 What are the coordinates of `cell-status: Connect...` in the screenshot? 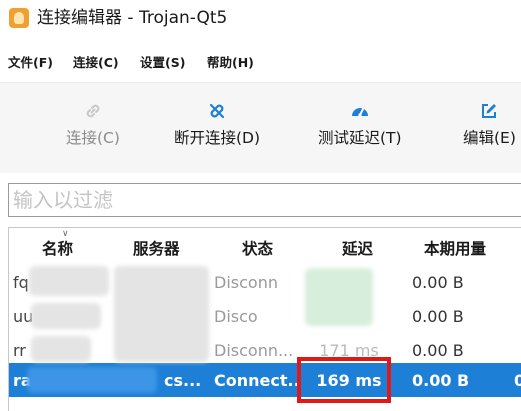 It's located at (257, 380).